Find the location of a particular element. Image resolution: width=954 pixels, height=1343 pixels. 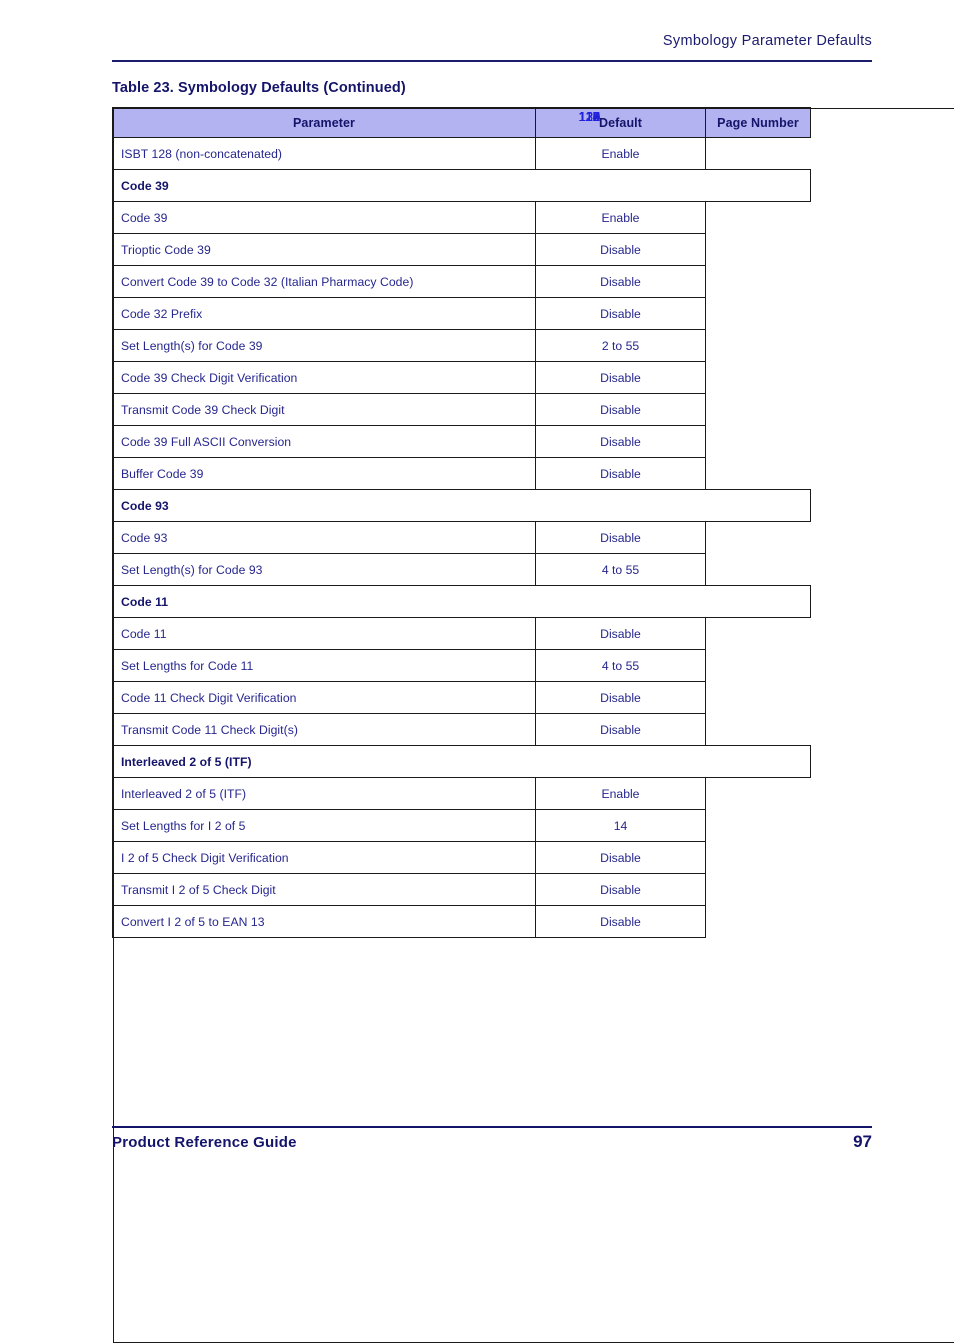

header-rule is located at coordinates (492, 61).